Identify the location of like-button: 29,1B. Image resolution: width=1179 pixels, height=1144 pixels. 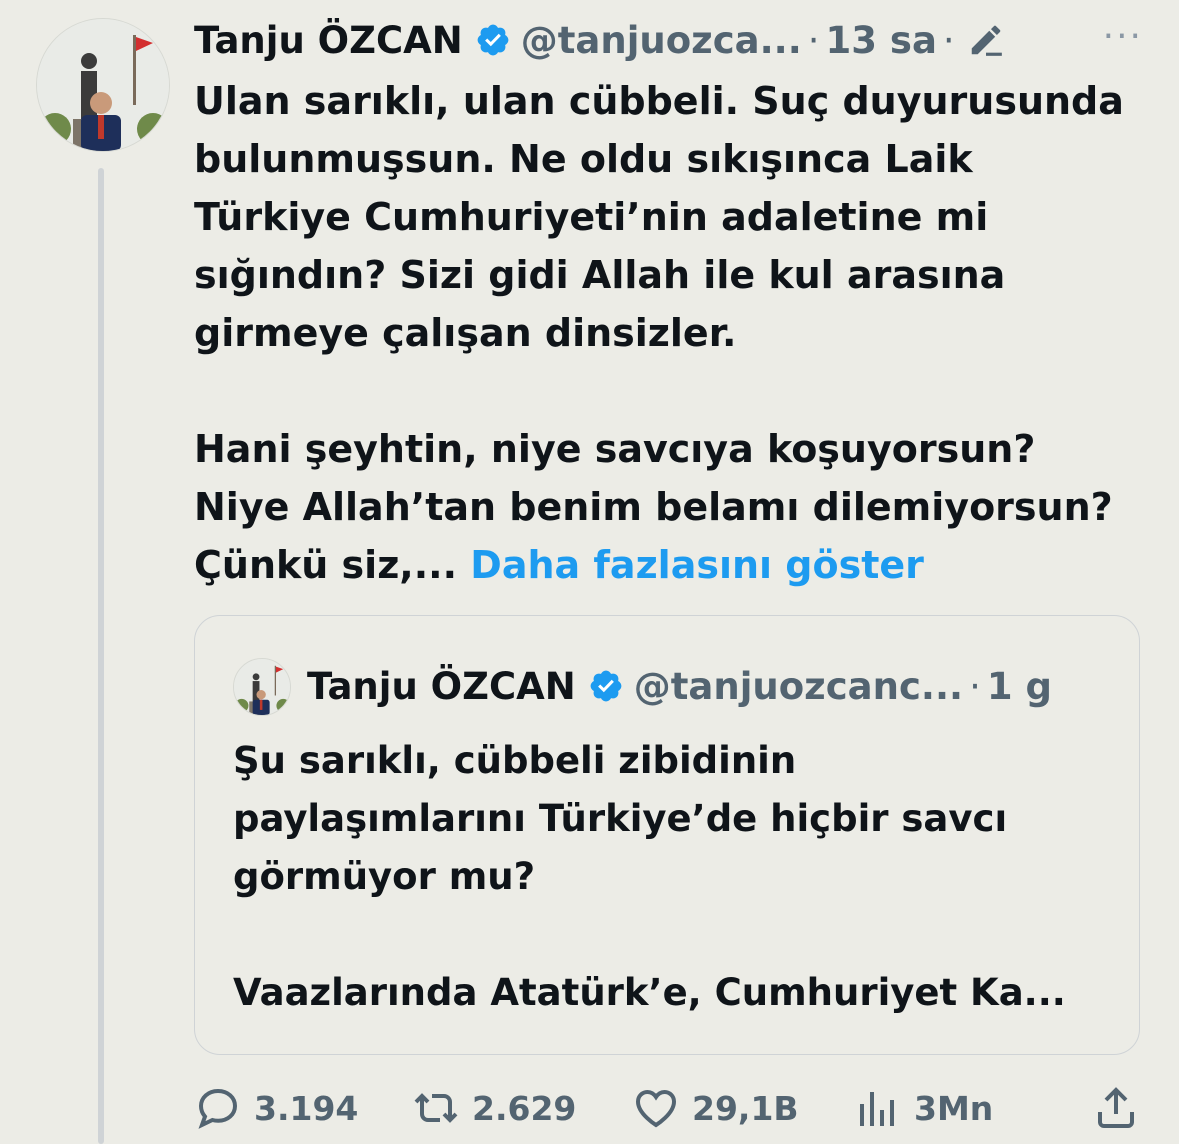
(715, 1108).